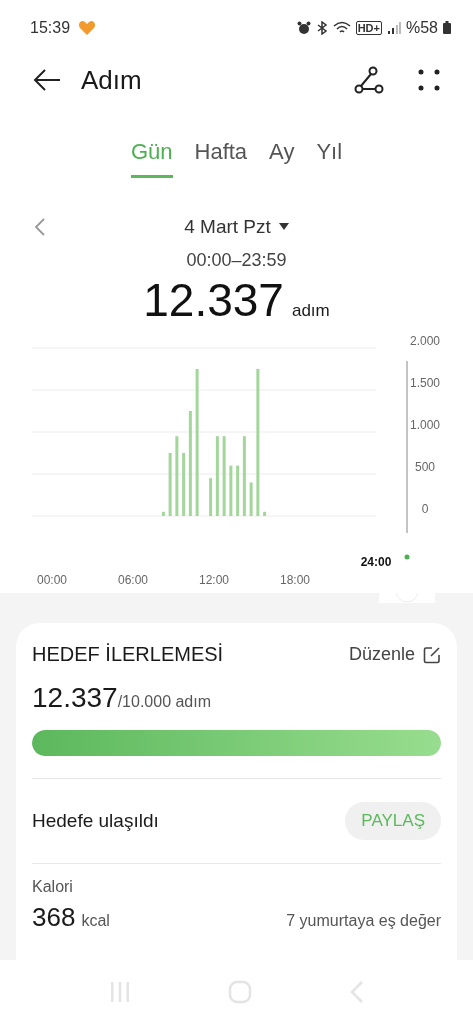 The image size is (473, 1024). What do you see at coordinates (329, 156) in the screenshot?
I see `period-tab: Yıl` at bounding box center [329, 156].